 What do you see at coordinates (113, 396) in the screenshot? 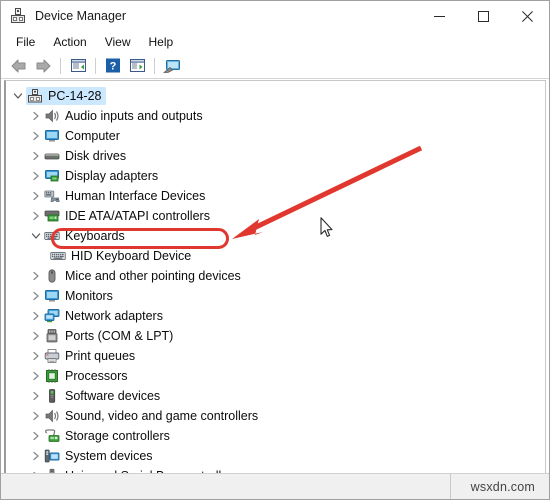
I see `tree-node-label: Software devices` at bounding box center [113, 396].